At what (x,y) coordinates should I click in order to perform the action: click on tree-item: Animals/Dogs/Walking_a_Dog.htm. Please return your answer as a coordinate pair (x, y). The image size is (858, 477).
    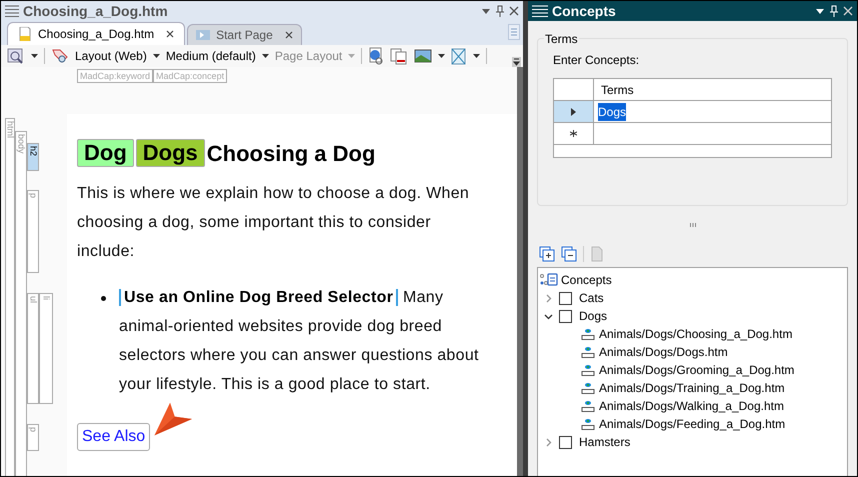
    Looking at the image, I should click on (691, 406).